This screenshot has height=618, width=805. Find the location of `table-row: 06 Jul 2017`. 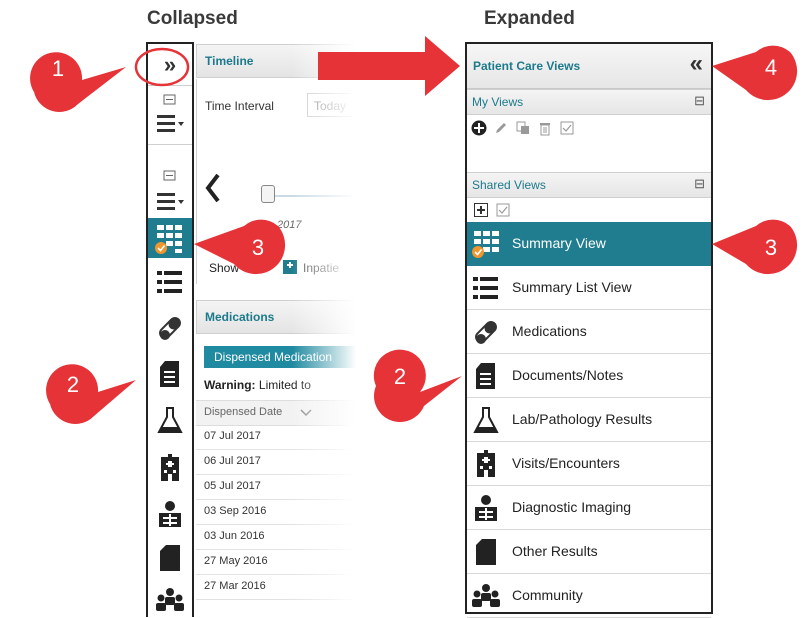

table-row: 06 Jul 2017 is located at coordinates (276, 462).